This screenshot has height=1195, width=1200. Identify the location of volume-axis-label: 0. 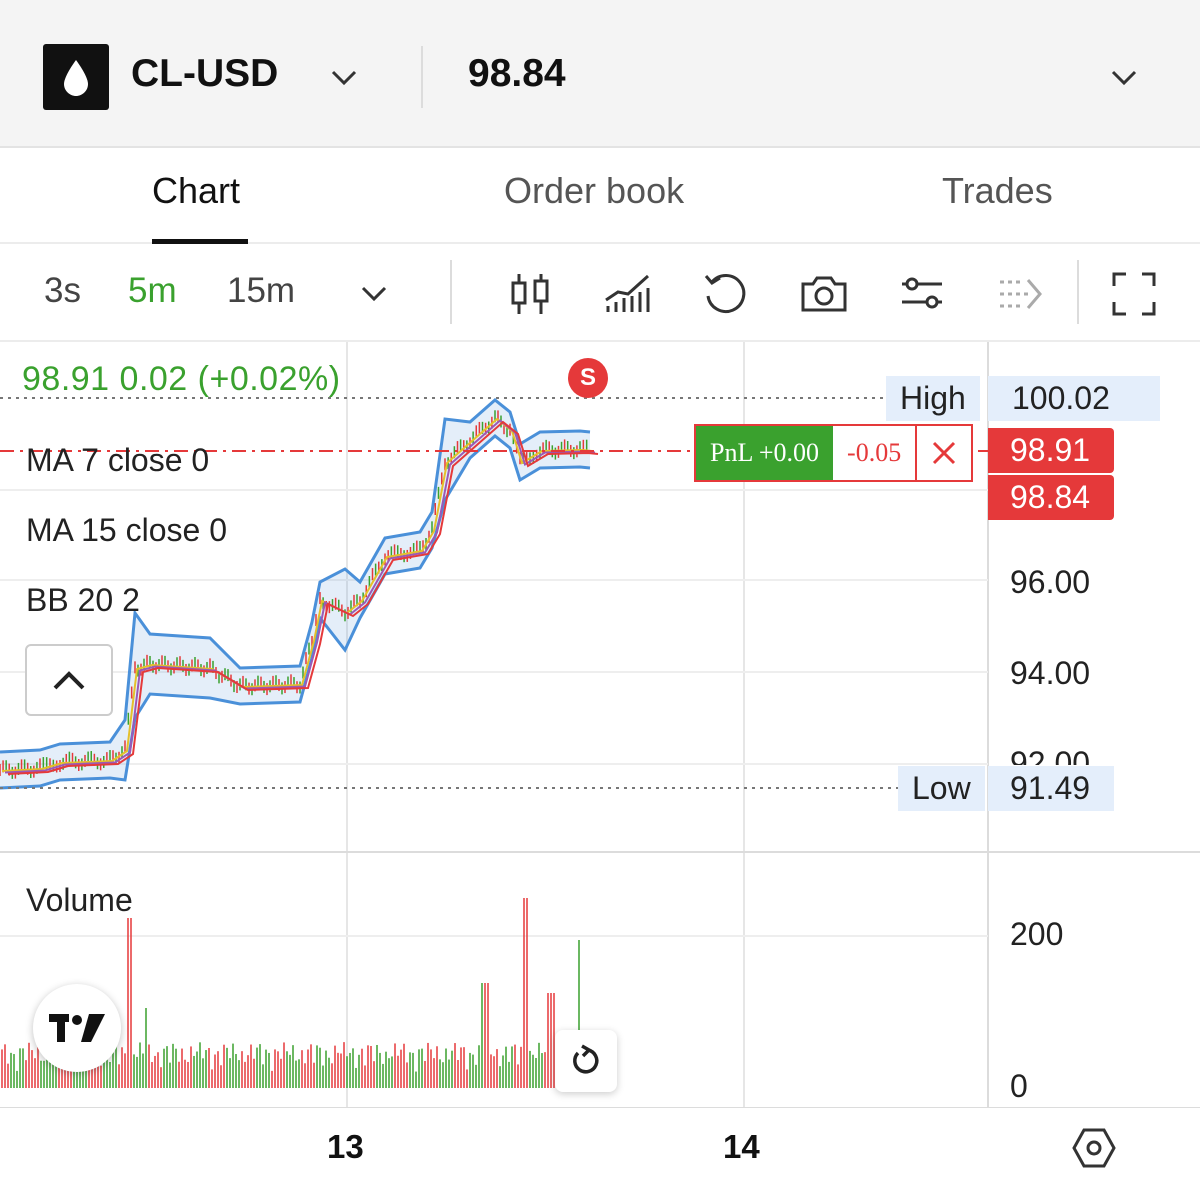
(1019, 1086).